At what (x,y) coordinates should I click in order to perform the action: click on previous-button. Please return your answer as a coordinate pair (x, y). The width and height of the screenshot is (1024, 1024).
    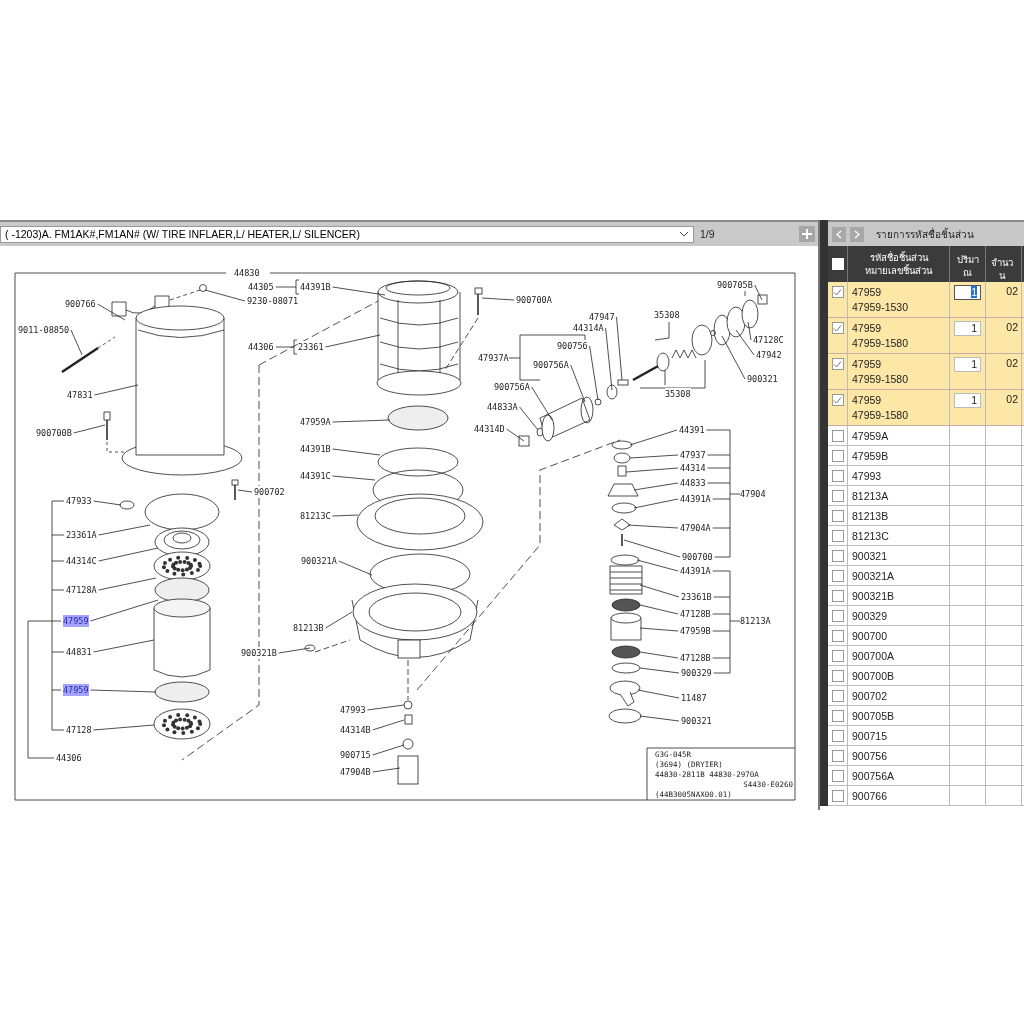
    Looking at the image, I should click on (839, 234).